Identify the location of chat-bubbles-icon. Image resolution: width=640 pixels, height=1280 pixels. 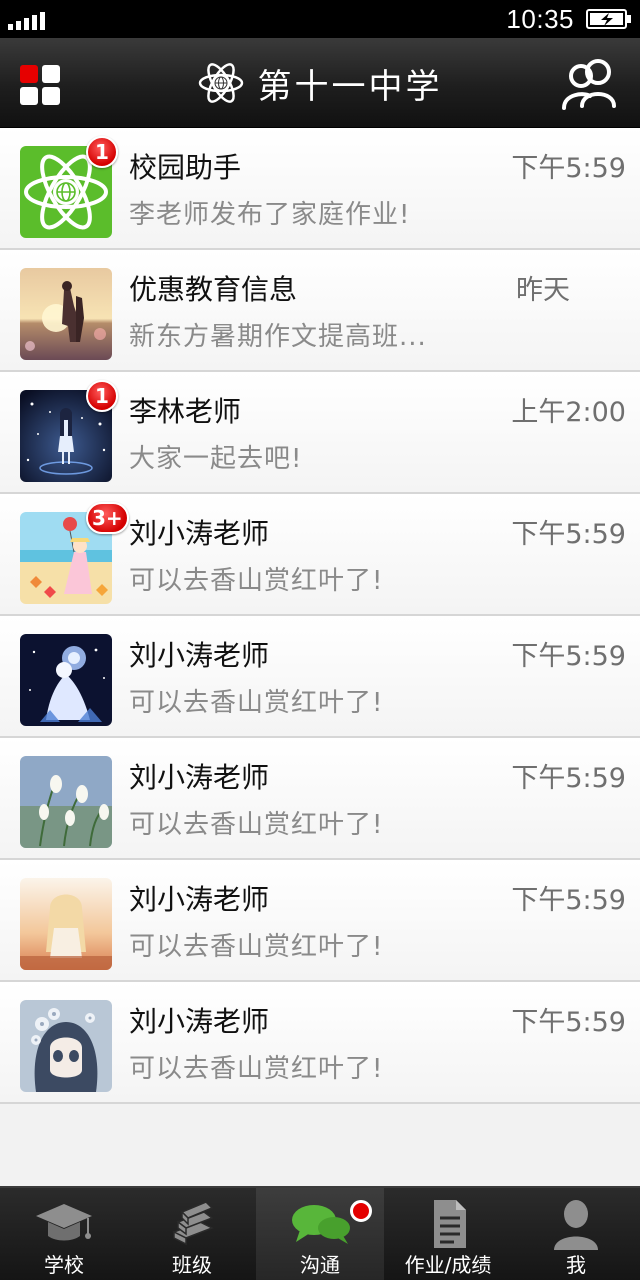
(321, 1224).